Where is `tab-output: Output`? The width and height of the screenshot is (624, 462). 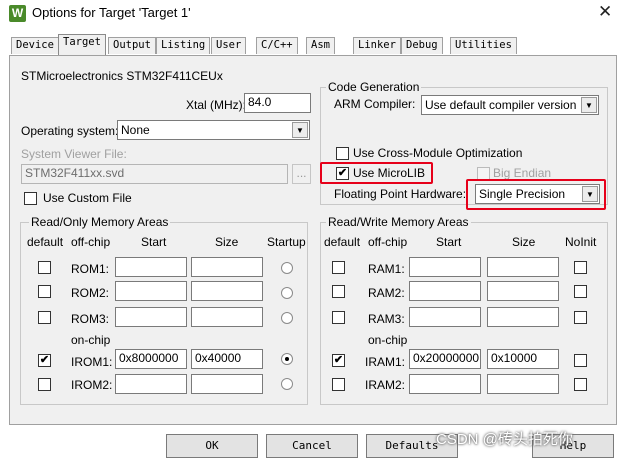 tab-output: Output is located at coordinates (132, 45).